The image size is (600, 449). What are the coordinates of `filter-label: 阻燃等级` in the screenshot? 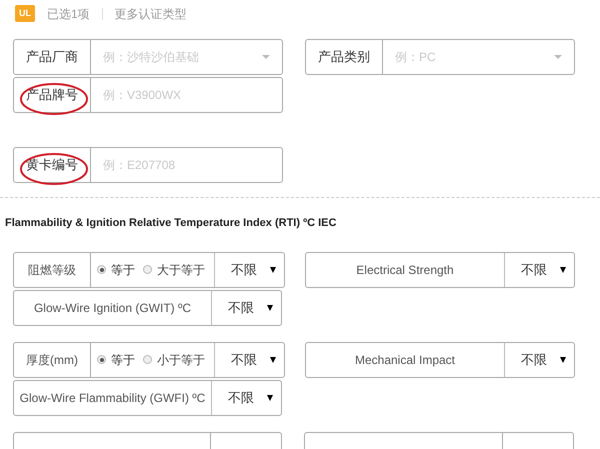 It's located at (52, 269).